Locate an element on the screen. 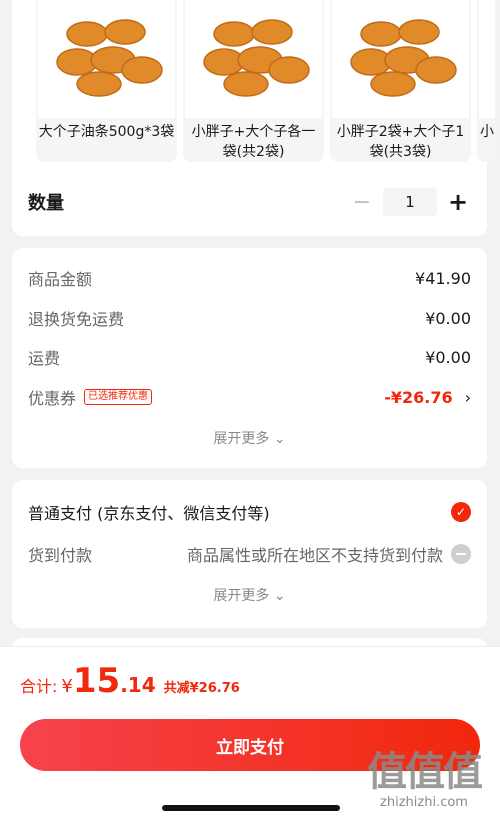 This screenshot has height=821, width=500. variant-label: 小 is located at coordinates (487, 132).